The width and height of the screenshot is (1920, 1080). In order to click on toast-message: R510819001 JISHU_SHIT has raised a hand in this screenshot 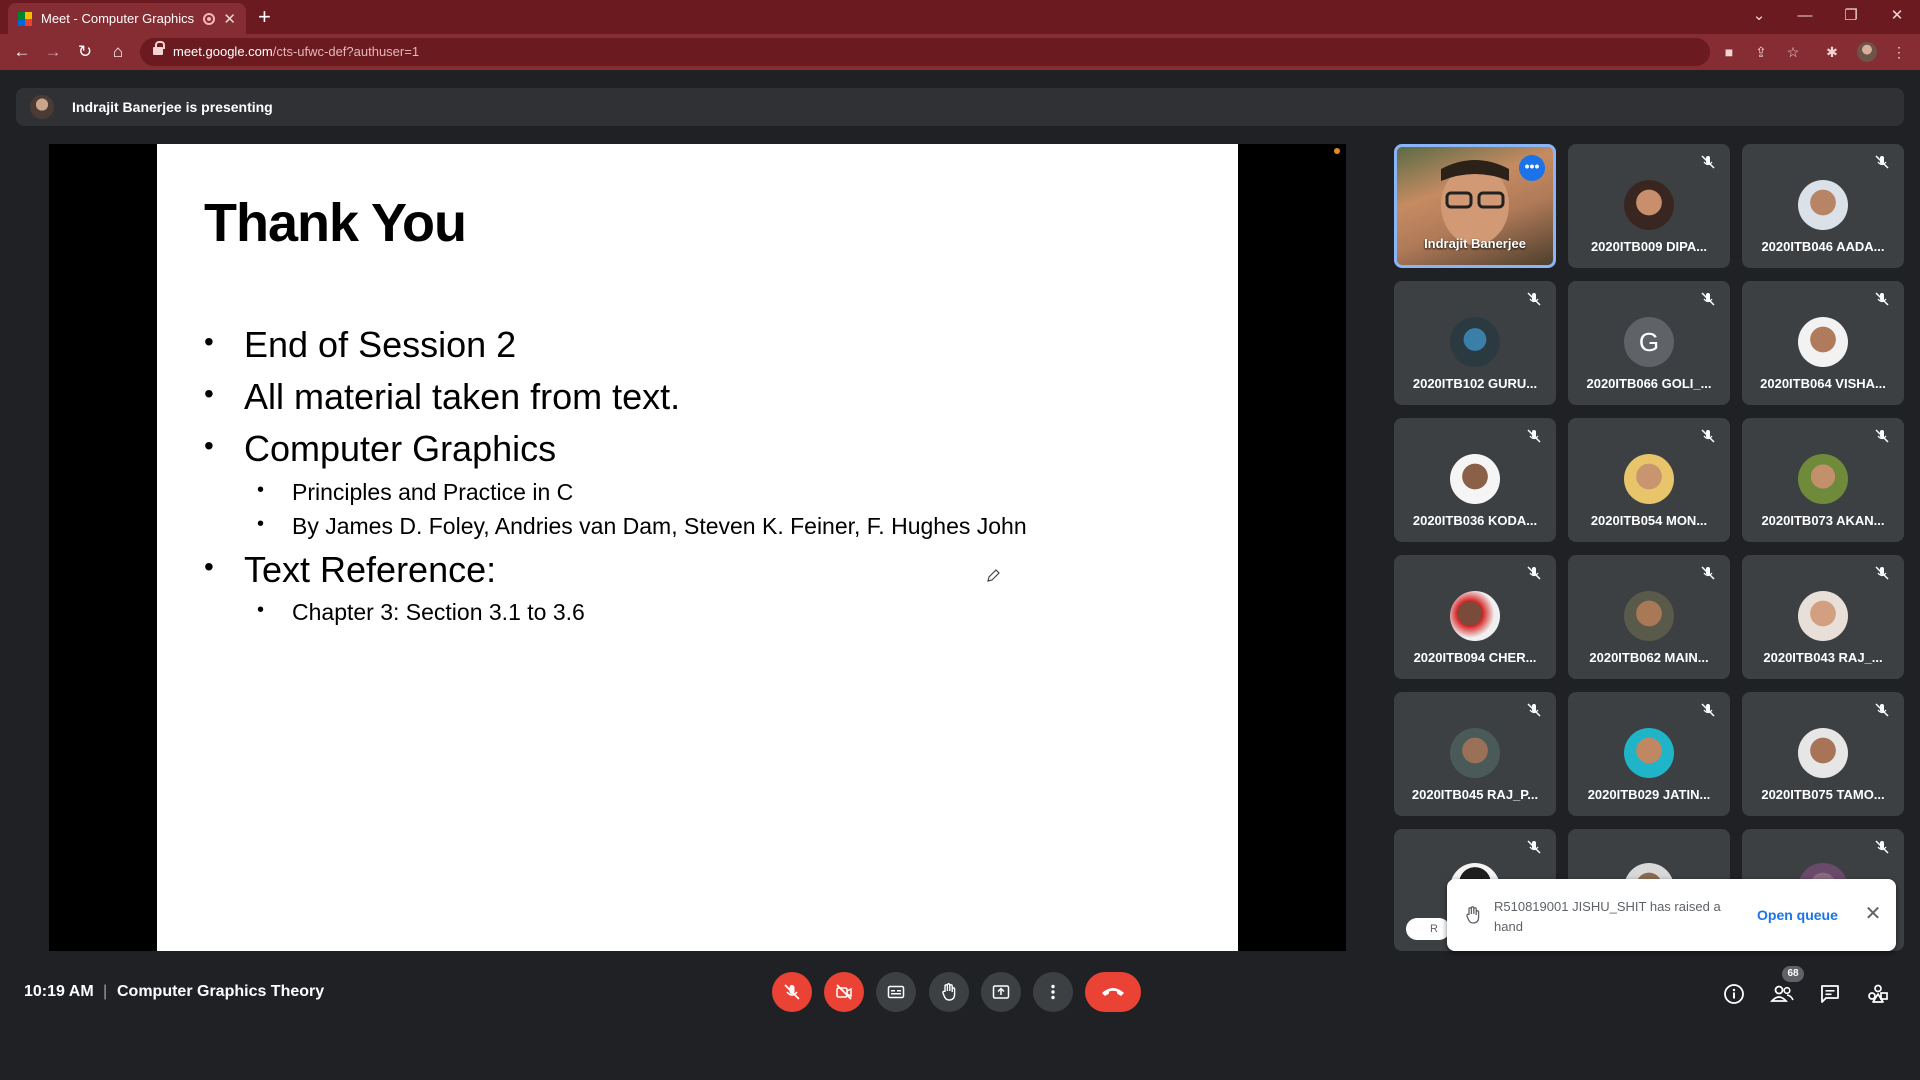, I will do `click(1607, 916)`.